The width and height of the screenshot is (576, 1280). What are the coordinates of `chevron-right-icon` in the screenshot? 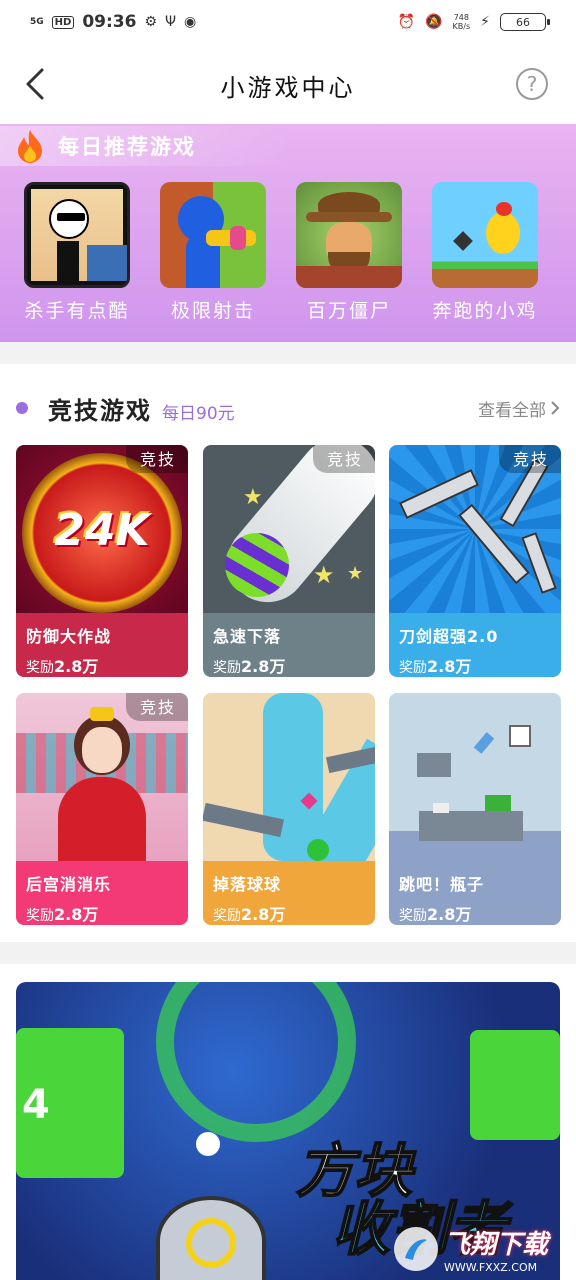 It's located at (555, 408).